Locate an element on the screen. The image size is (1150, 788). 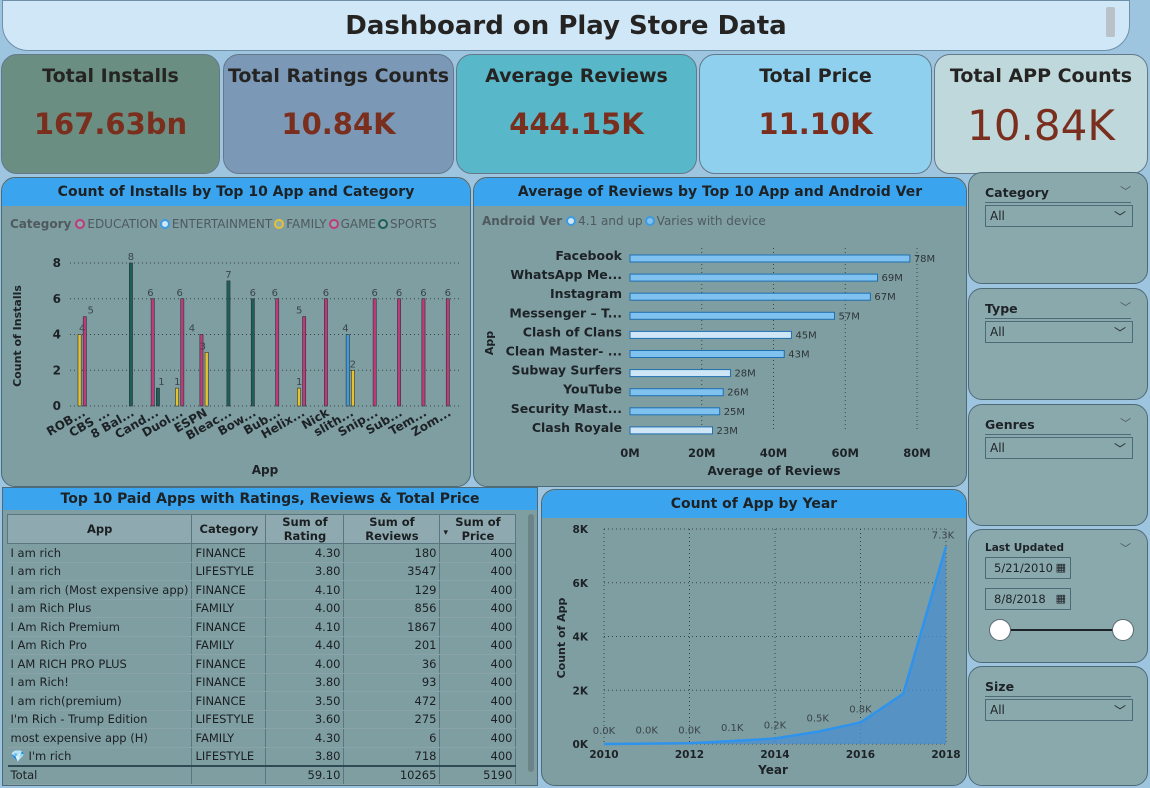
table-cell: 4.00 is located at coordinates (305, 664).